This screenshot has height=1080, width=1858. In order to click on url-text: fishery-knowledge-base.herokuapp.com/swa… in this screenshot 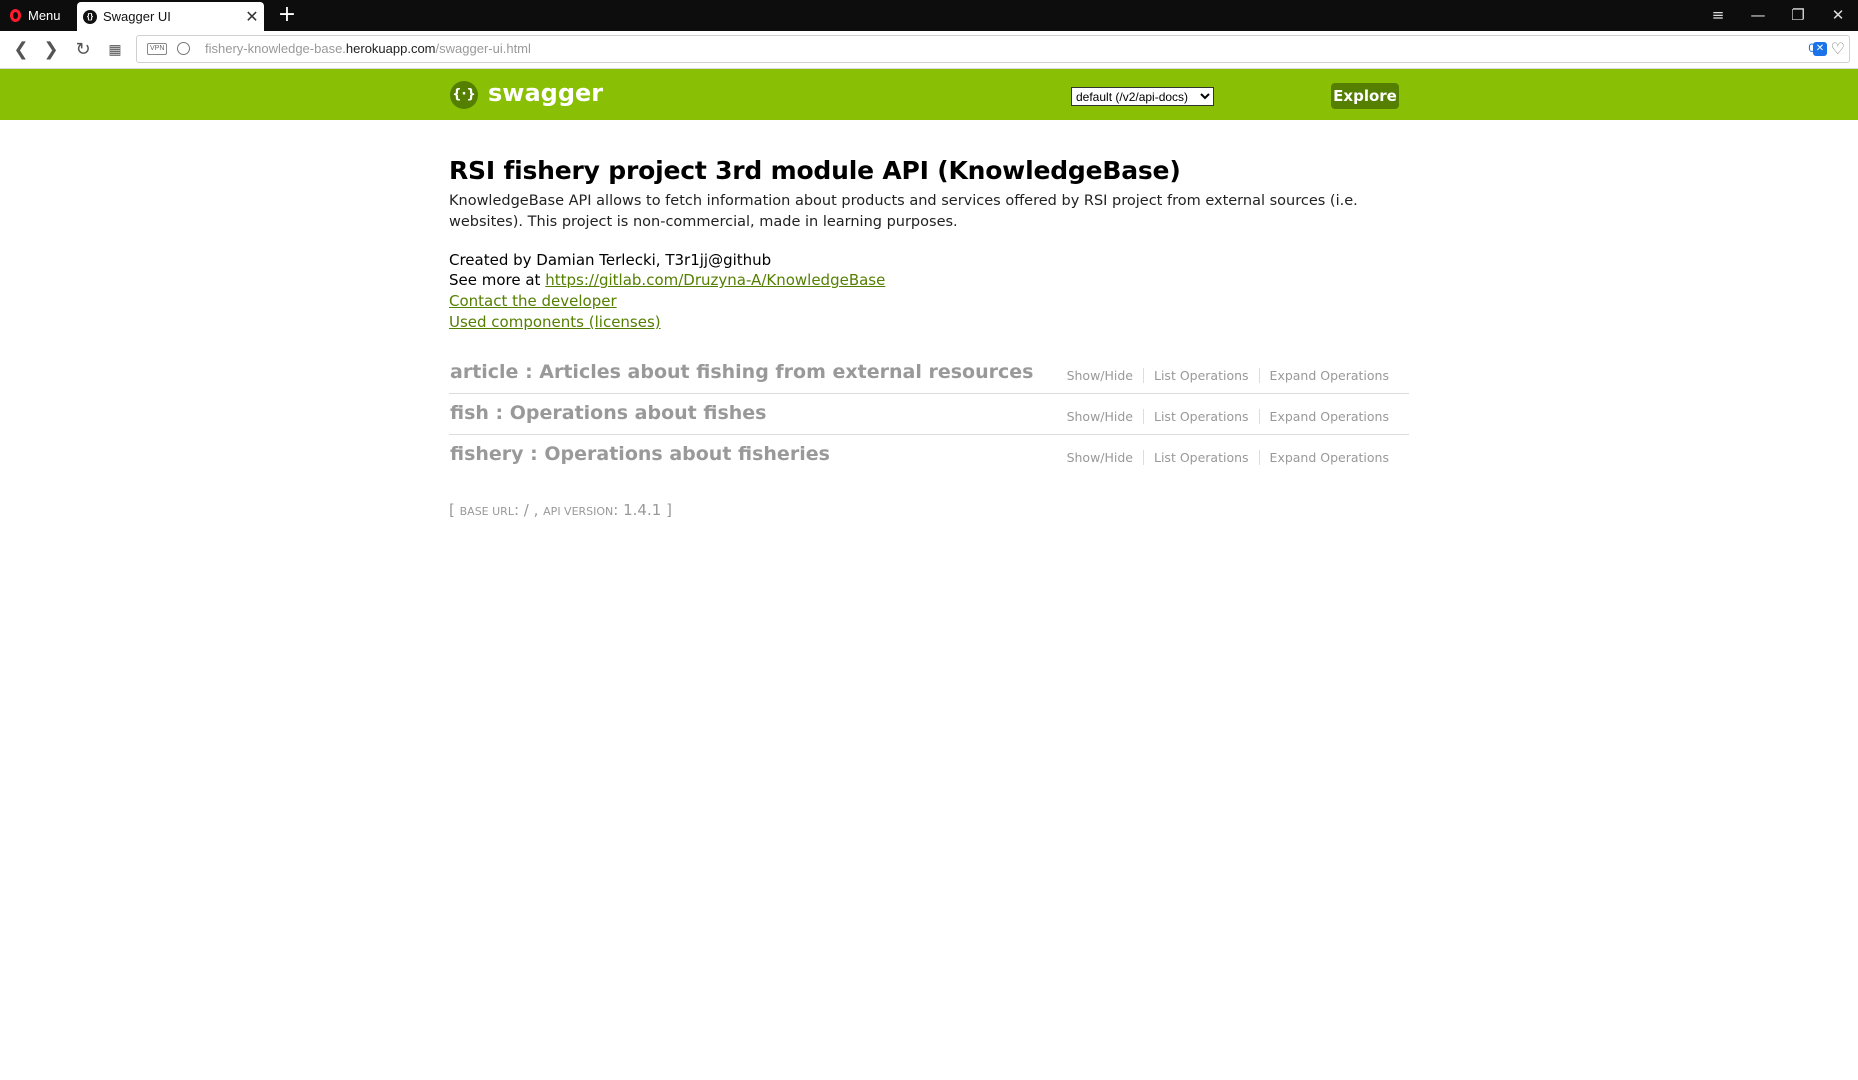, I will do `click(368, 48)`.